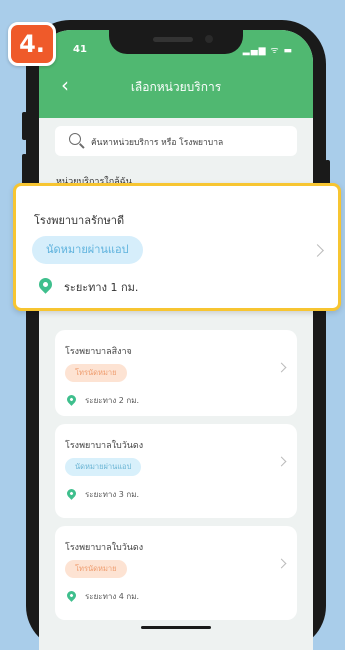  Describe the element at coordinates (176, 627) in the screenshot. I see `home-indicator` at that location.